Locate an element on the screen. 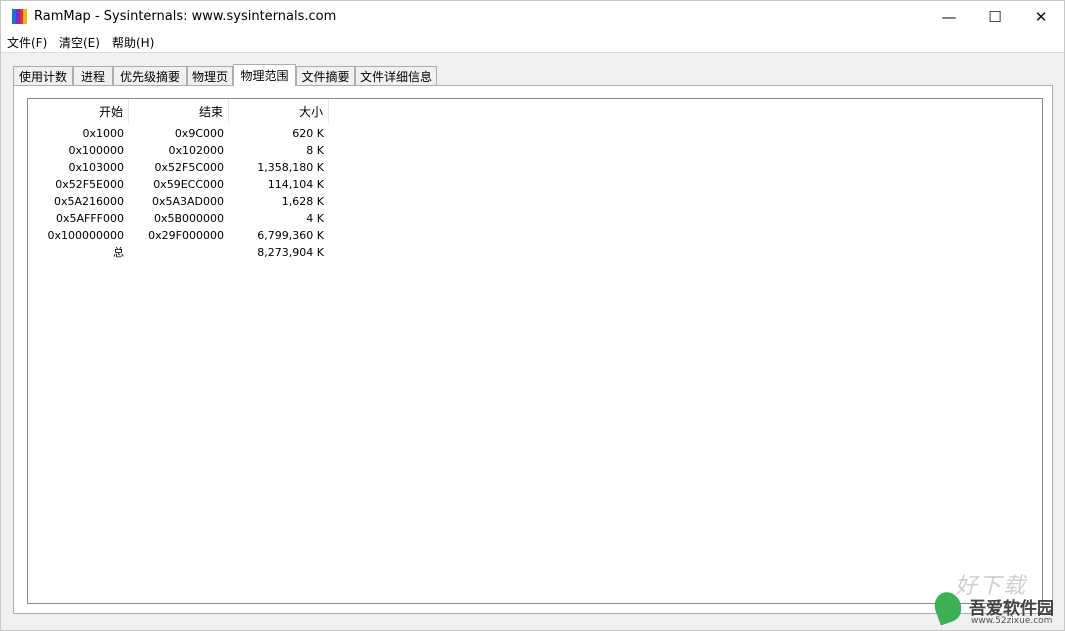 This screenshot has width=1065, height=631. cell-start: 0x5A216000 is located at coordinates (88, 201).